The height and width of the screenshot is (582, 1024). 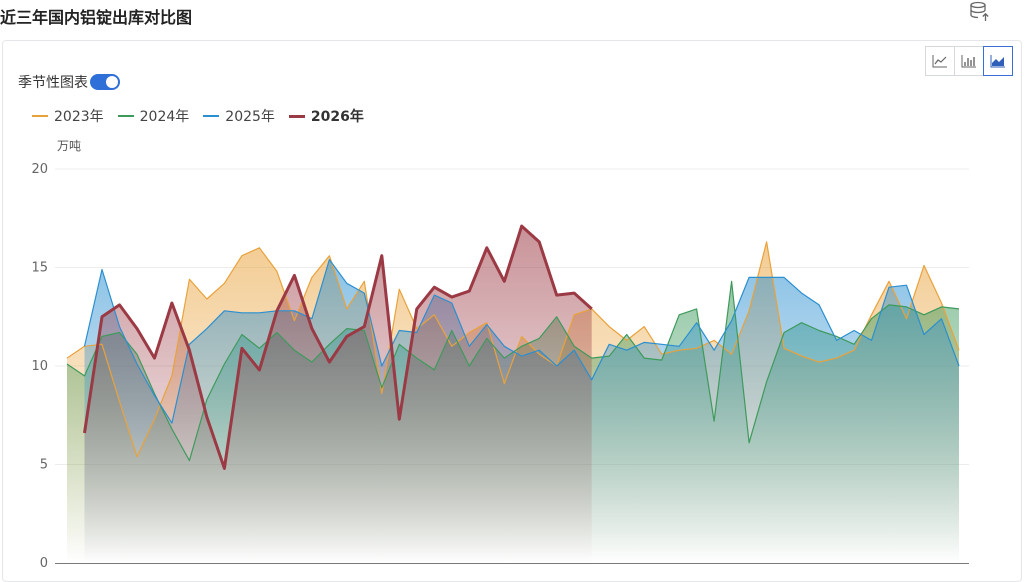 What do you see at coordinates (998, 61) in the screenshot?
I see `area-chart-icon` at bounding box center [998, 61].